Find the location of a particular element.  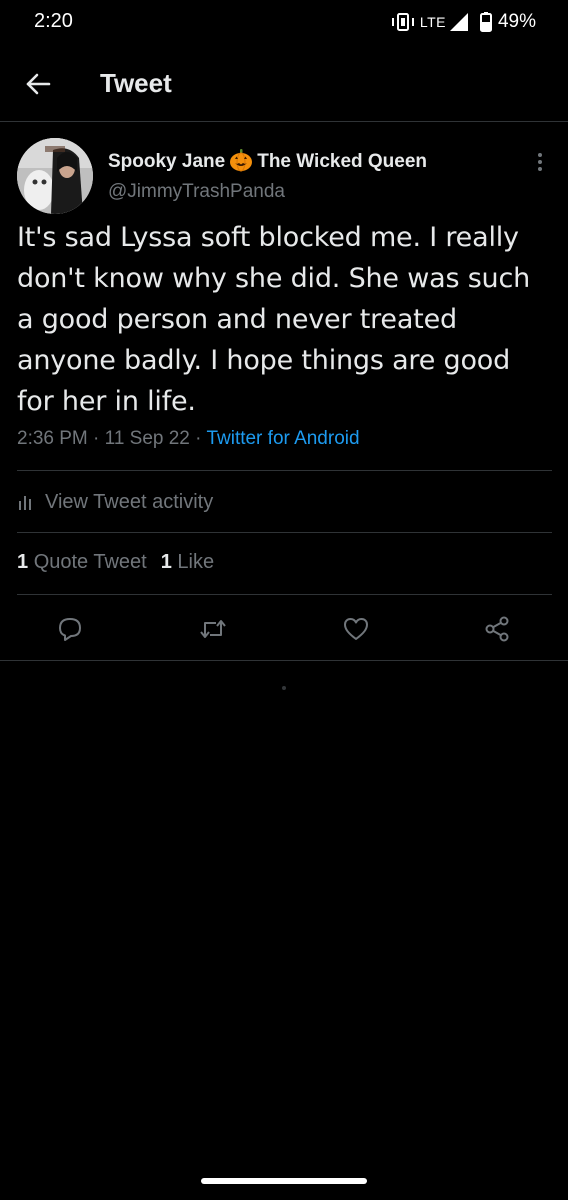

like-count: 1 is located at coordinates (166, 562).